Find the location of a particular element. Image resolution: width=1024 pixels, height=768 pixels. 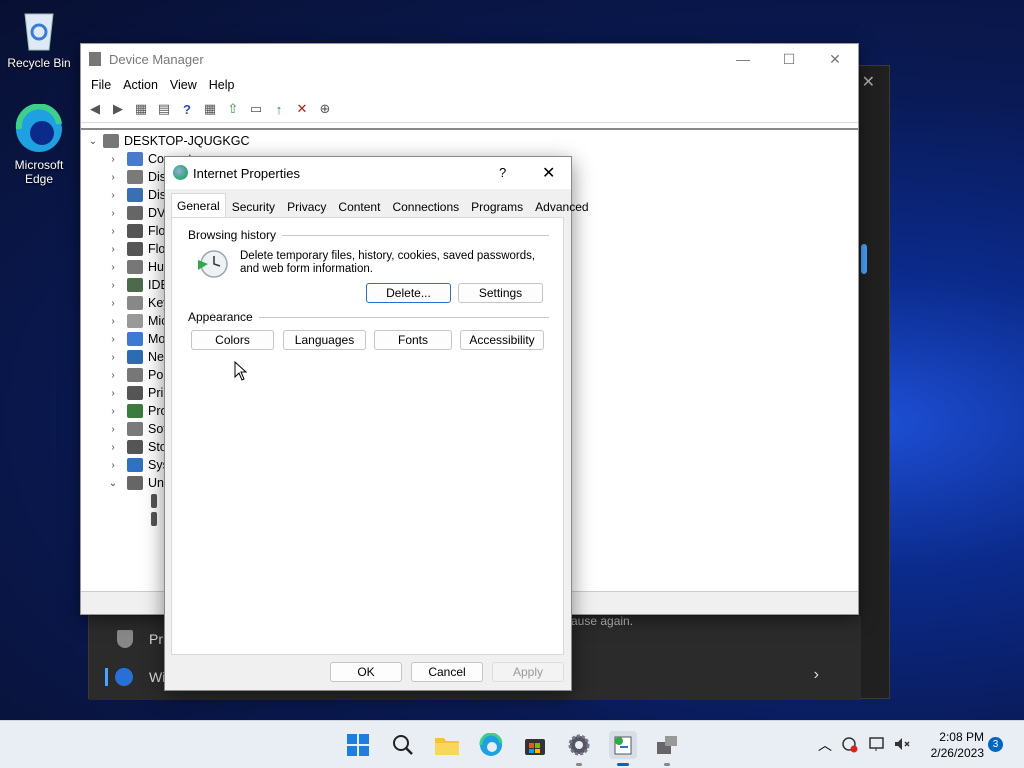

close-icon: ✕ is located at coordinates (868, 82).